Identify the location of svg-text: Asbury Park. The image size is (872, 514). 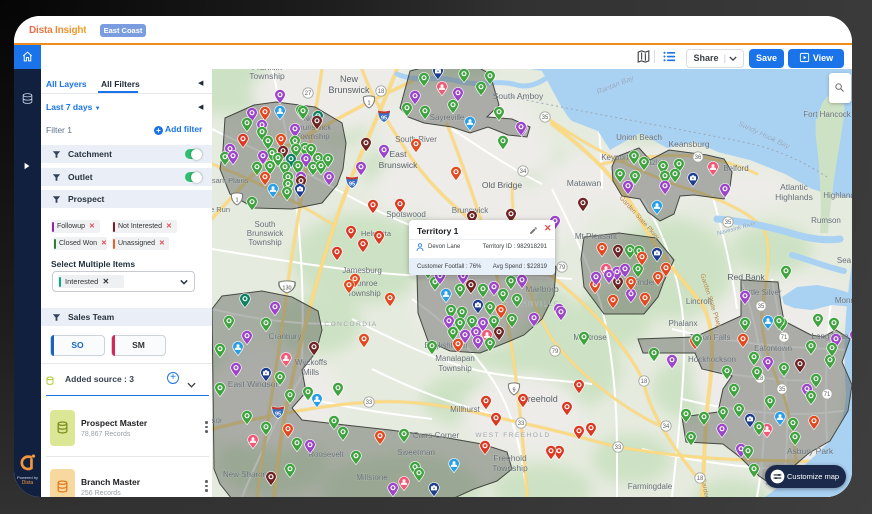
(810, 451).